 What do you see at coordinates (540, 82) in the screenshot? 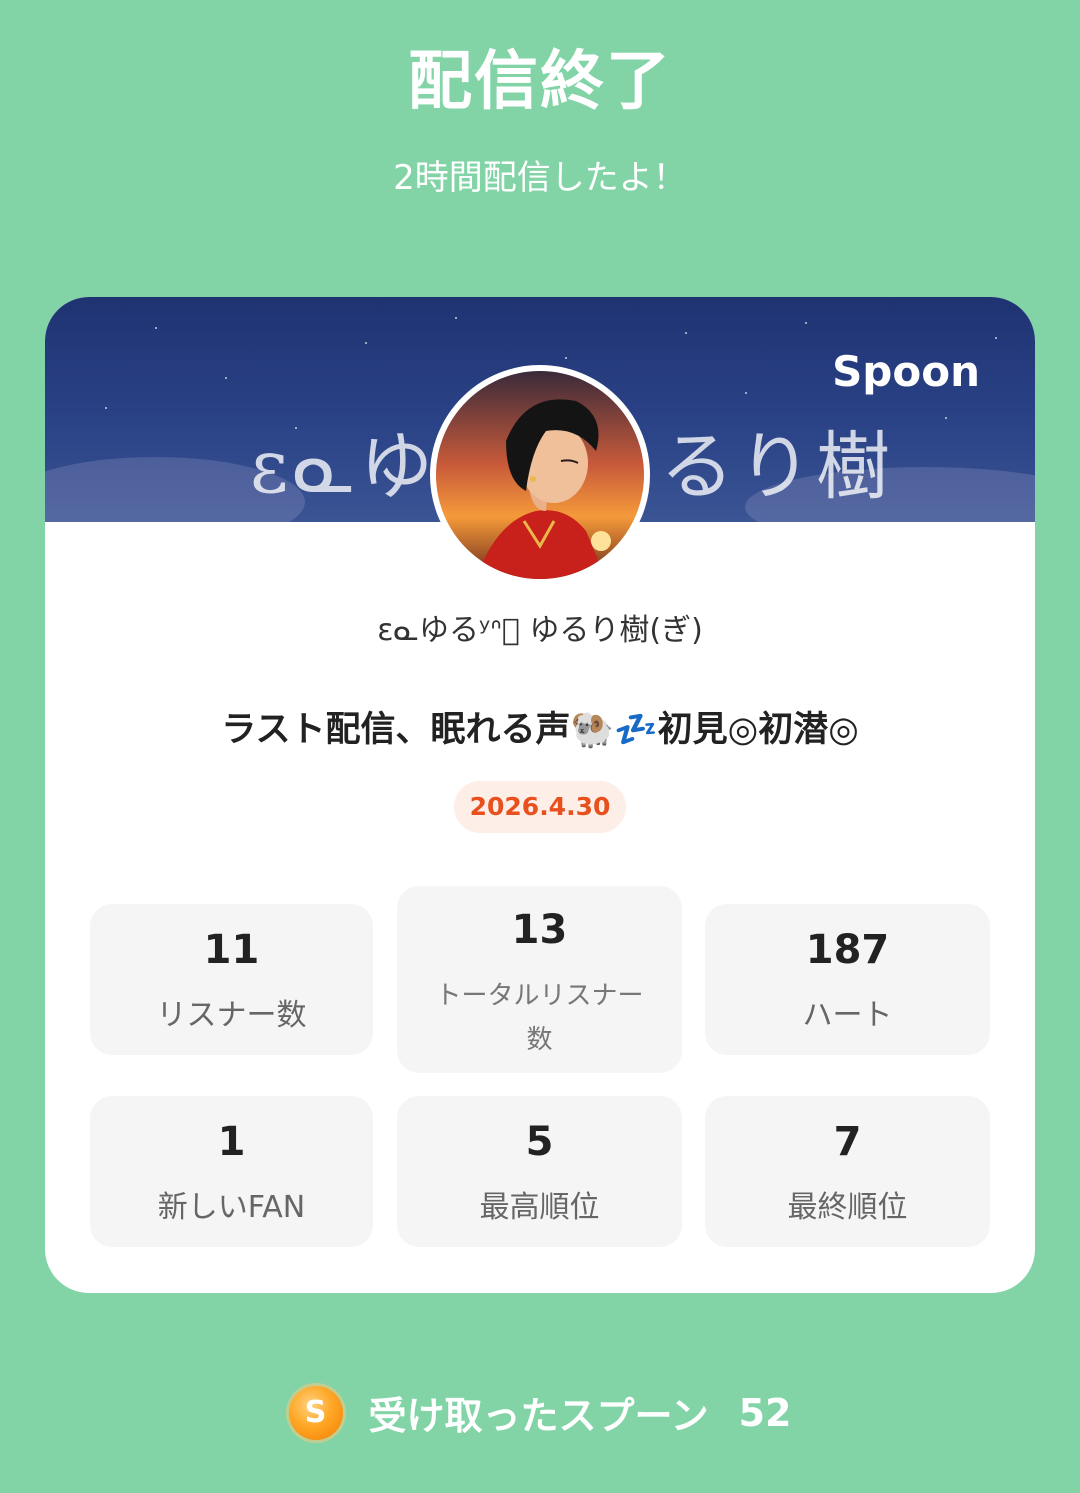
I see `page-title: 配信終了` at bounding box center [540, 82].